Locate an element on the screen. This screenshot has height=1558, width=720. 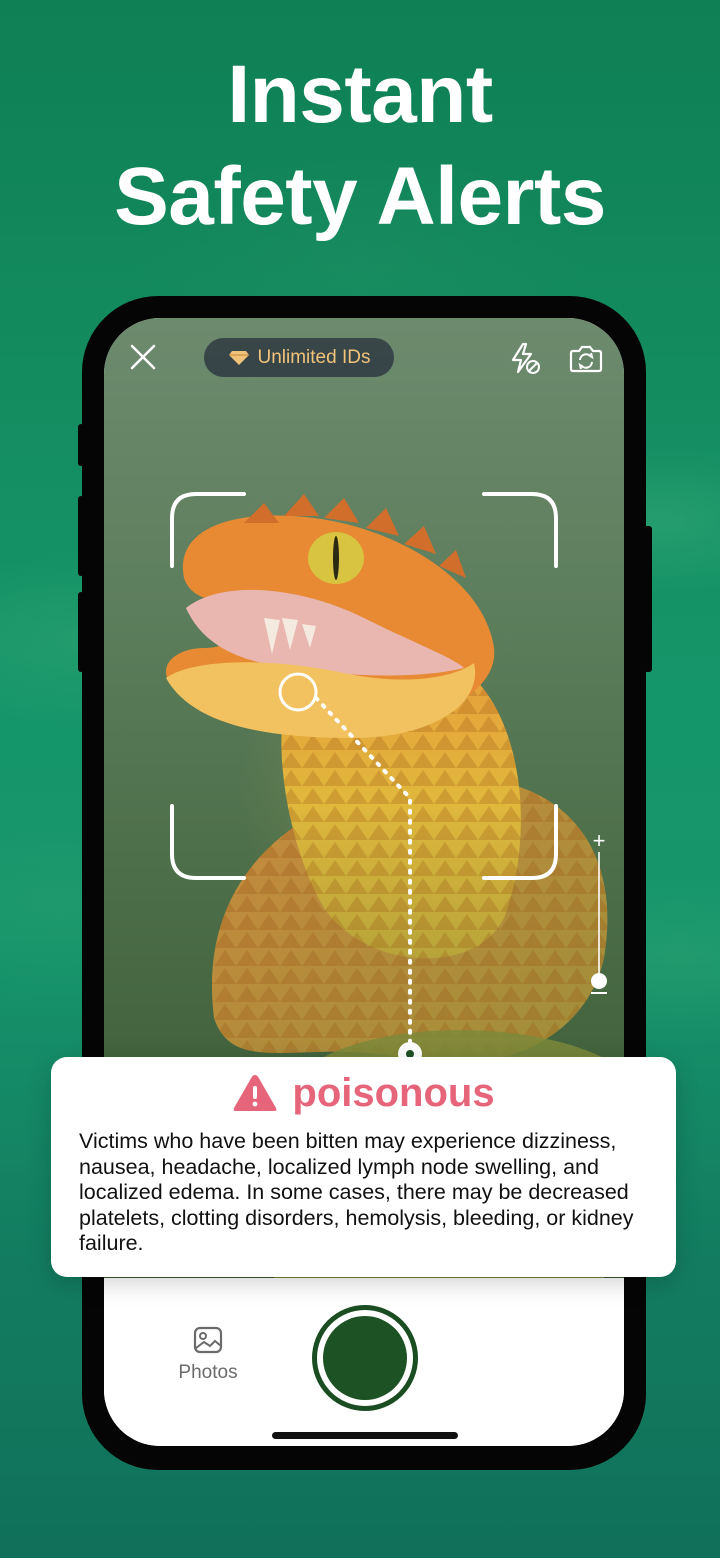
close-icon is located at coordinates (143, 357).